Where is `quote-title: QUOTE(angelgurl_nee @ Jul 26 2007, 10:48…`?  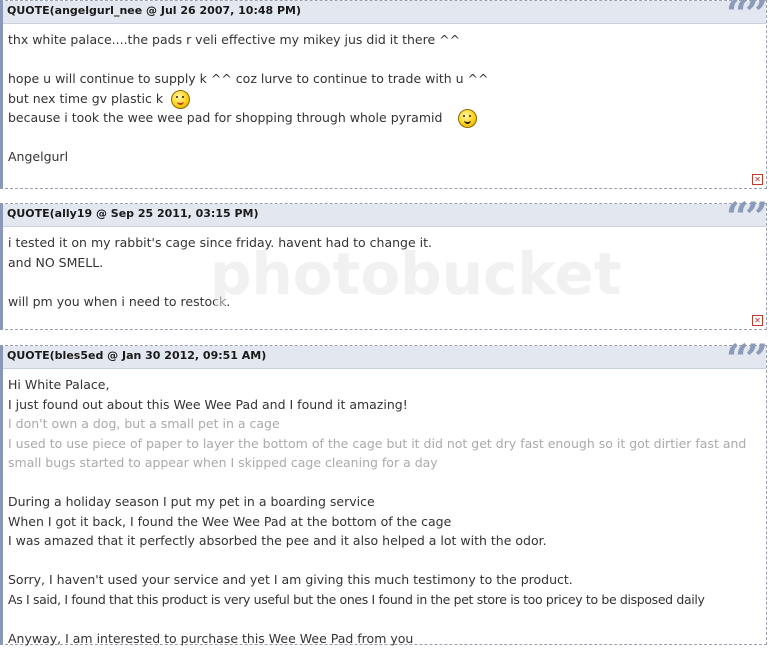 quote-title: QUOTE(angelgurl_nee @ Jul 26 2007, 10:48… is located at coordinates (154, 10).